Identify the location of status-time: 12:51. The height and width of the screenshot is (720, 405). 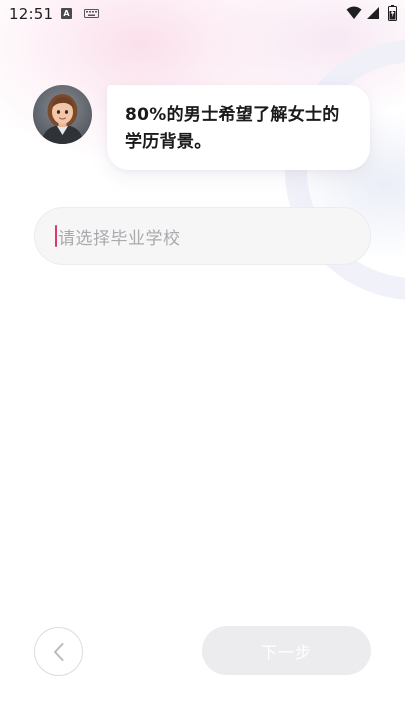
(31, 14).